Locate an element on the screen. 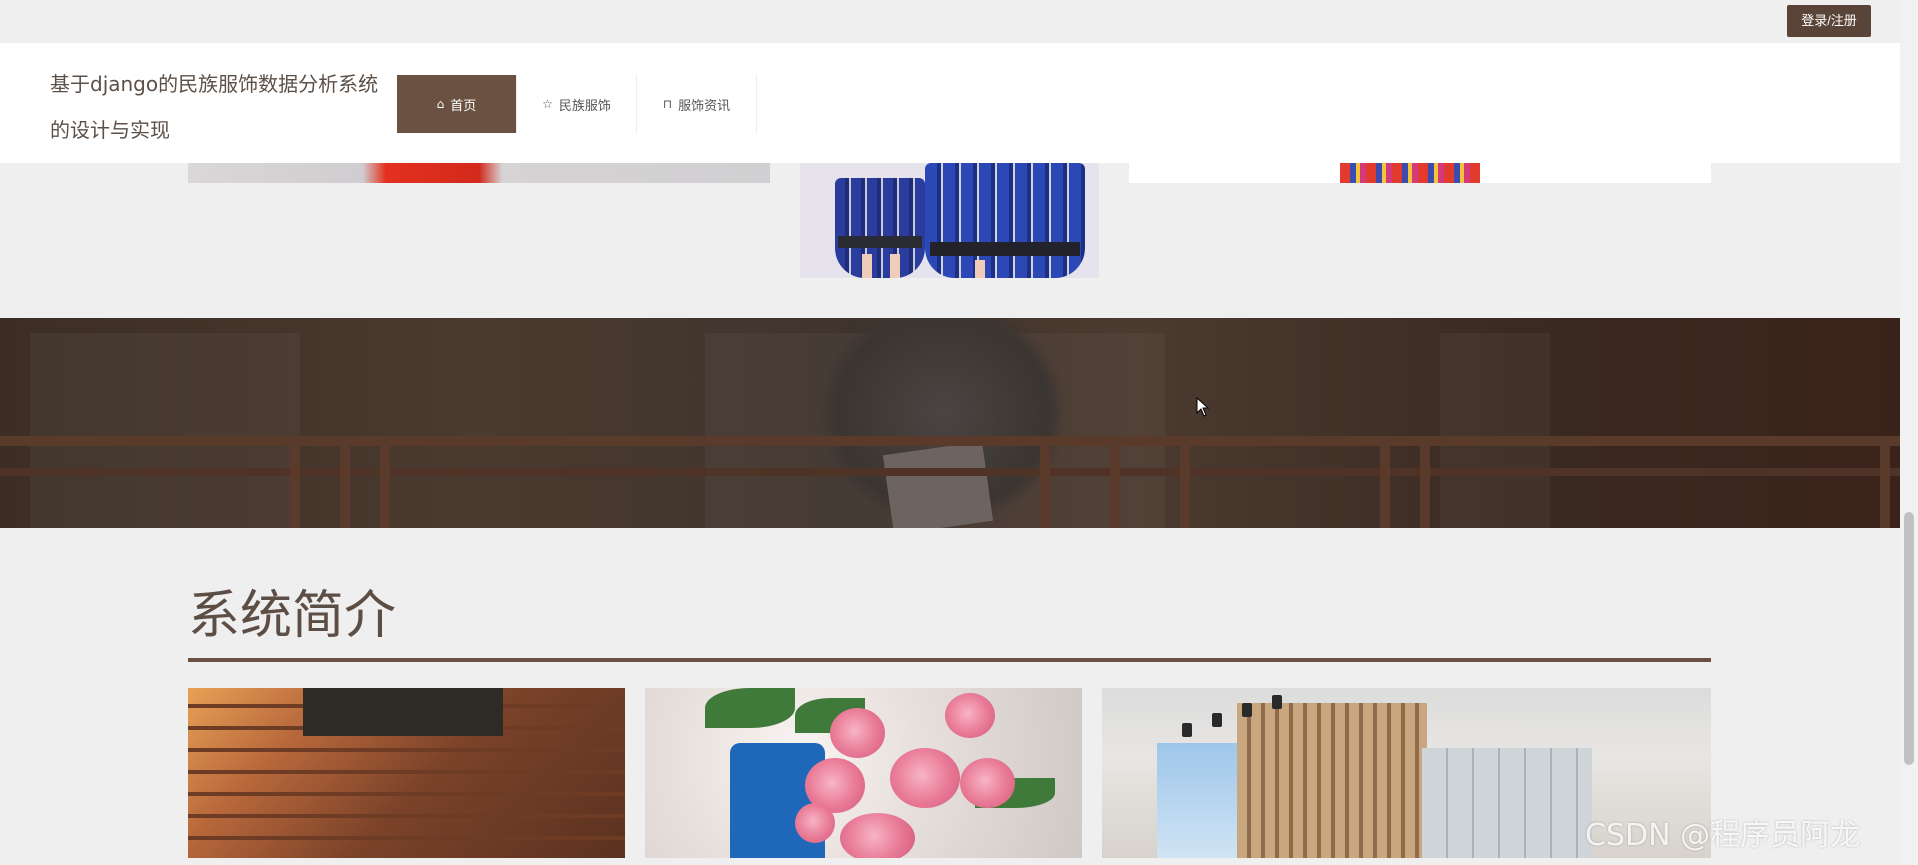 Image resolution: width=1918 pixels, height=865 pixels. home-icon: ⌂ is located at coordinates (440, 104).